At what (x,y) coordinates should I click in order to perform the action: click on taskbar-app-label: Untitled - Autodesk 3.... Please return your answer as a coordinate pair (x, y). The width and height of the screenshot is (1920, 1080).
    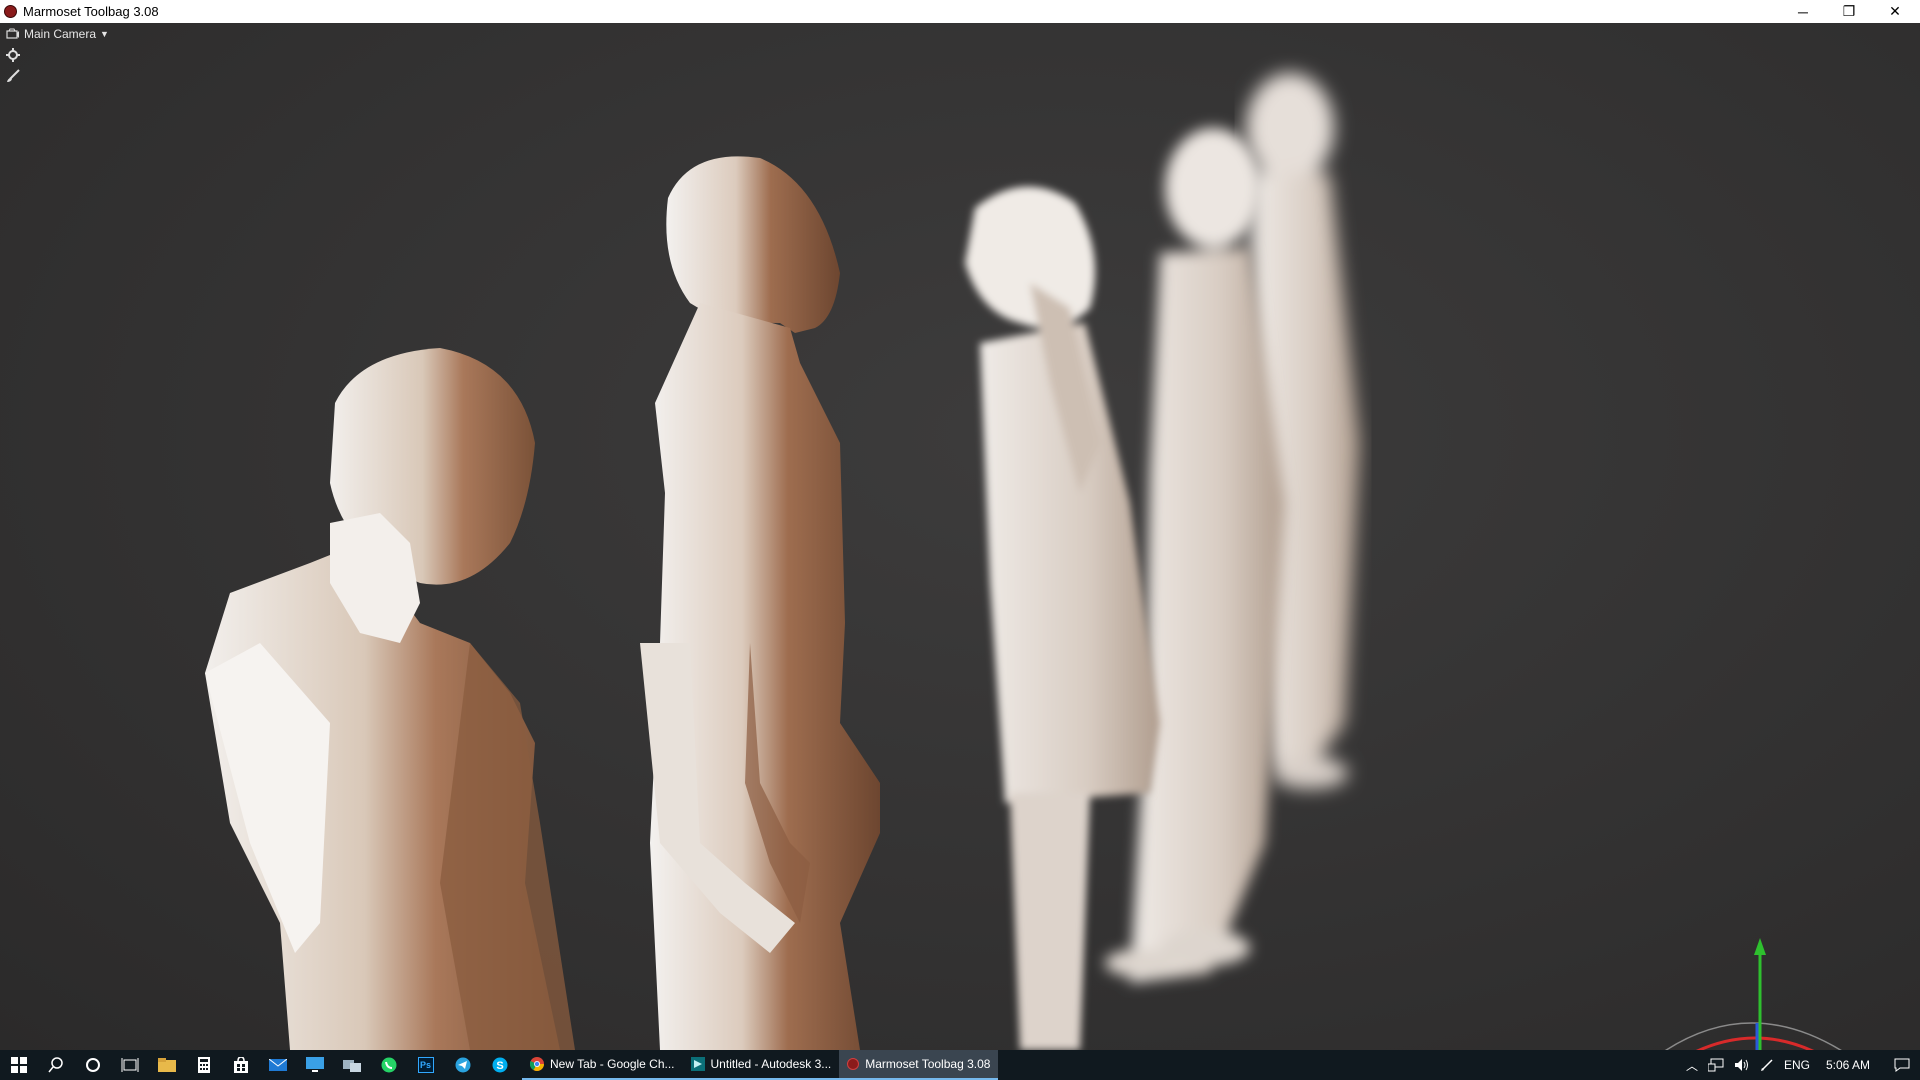
    Looking at the image, I should click on (771, 1064).